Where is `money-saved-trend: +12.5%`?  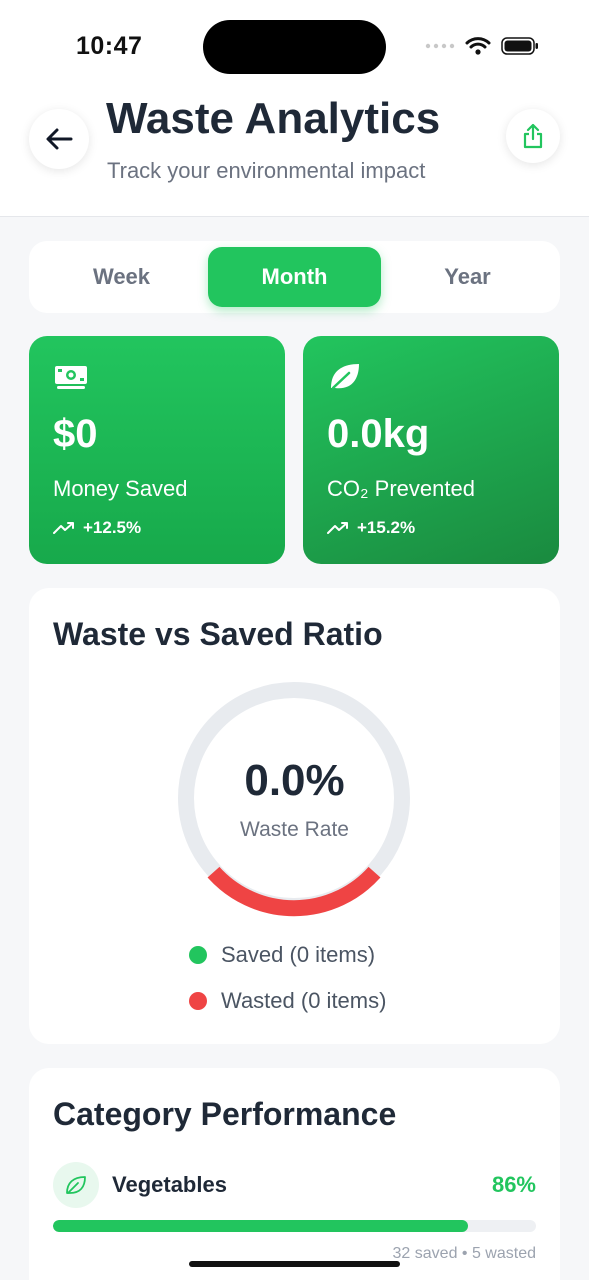
money-saved-trend: +12.5% is located at coordinates (97, 528).